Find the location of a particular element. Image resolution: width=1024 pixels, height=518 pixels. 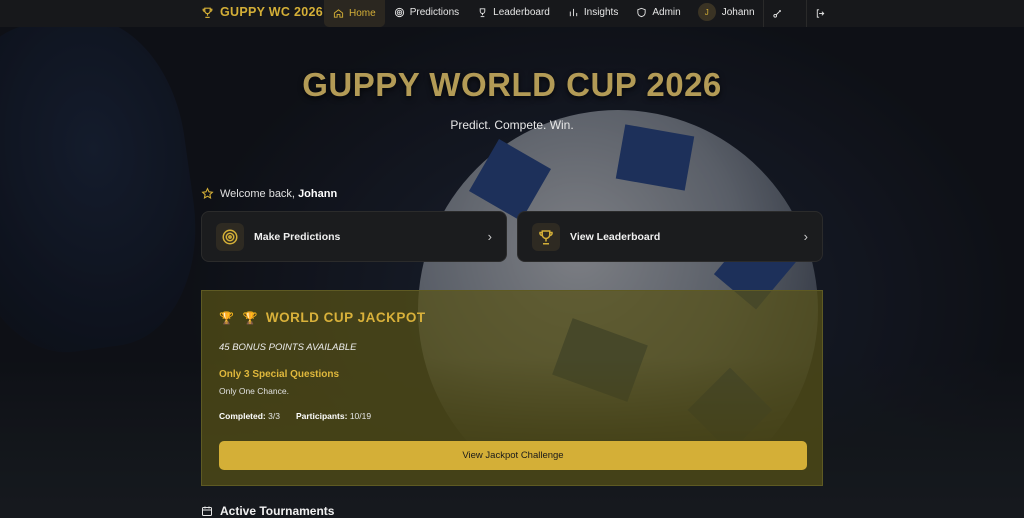

section-header: Active Tournaments is located at coordinates (267, 511).